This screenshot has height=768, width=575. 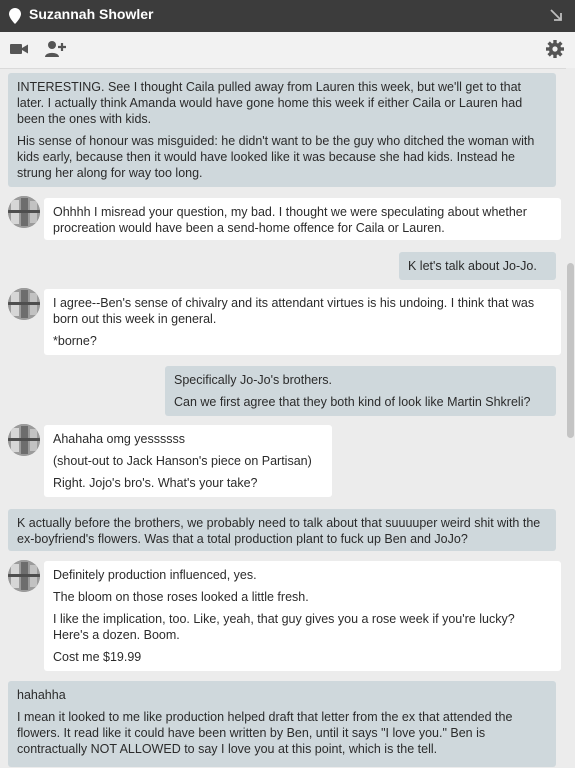 I want to click on message-text: *borne?, so click(x=75, y=341).